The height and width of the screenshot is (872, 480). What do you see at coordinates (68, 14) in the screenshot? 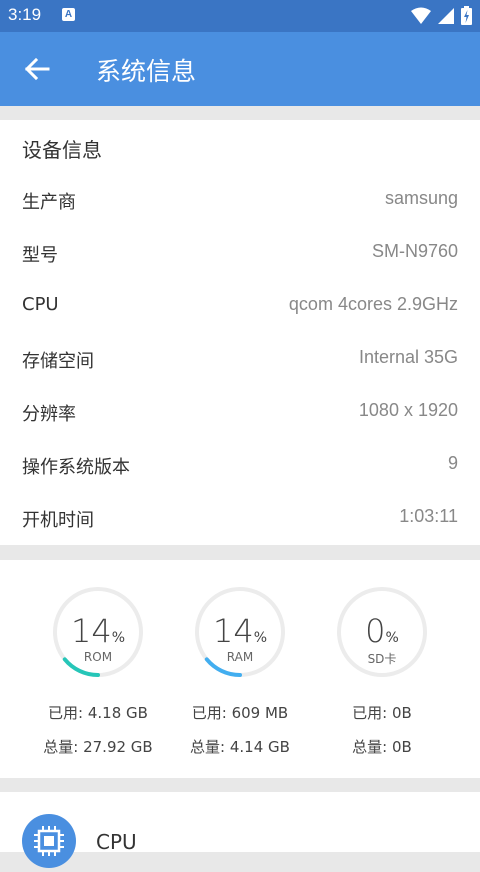
I see `notification-a-icon: A` at bounding box center [68, 14].